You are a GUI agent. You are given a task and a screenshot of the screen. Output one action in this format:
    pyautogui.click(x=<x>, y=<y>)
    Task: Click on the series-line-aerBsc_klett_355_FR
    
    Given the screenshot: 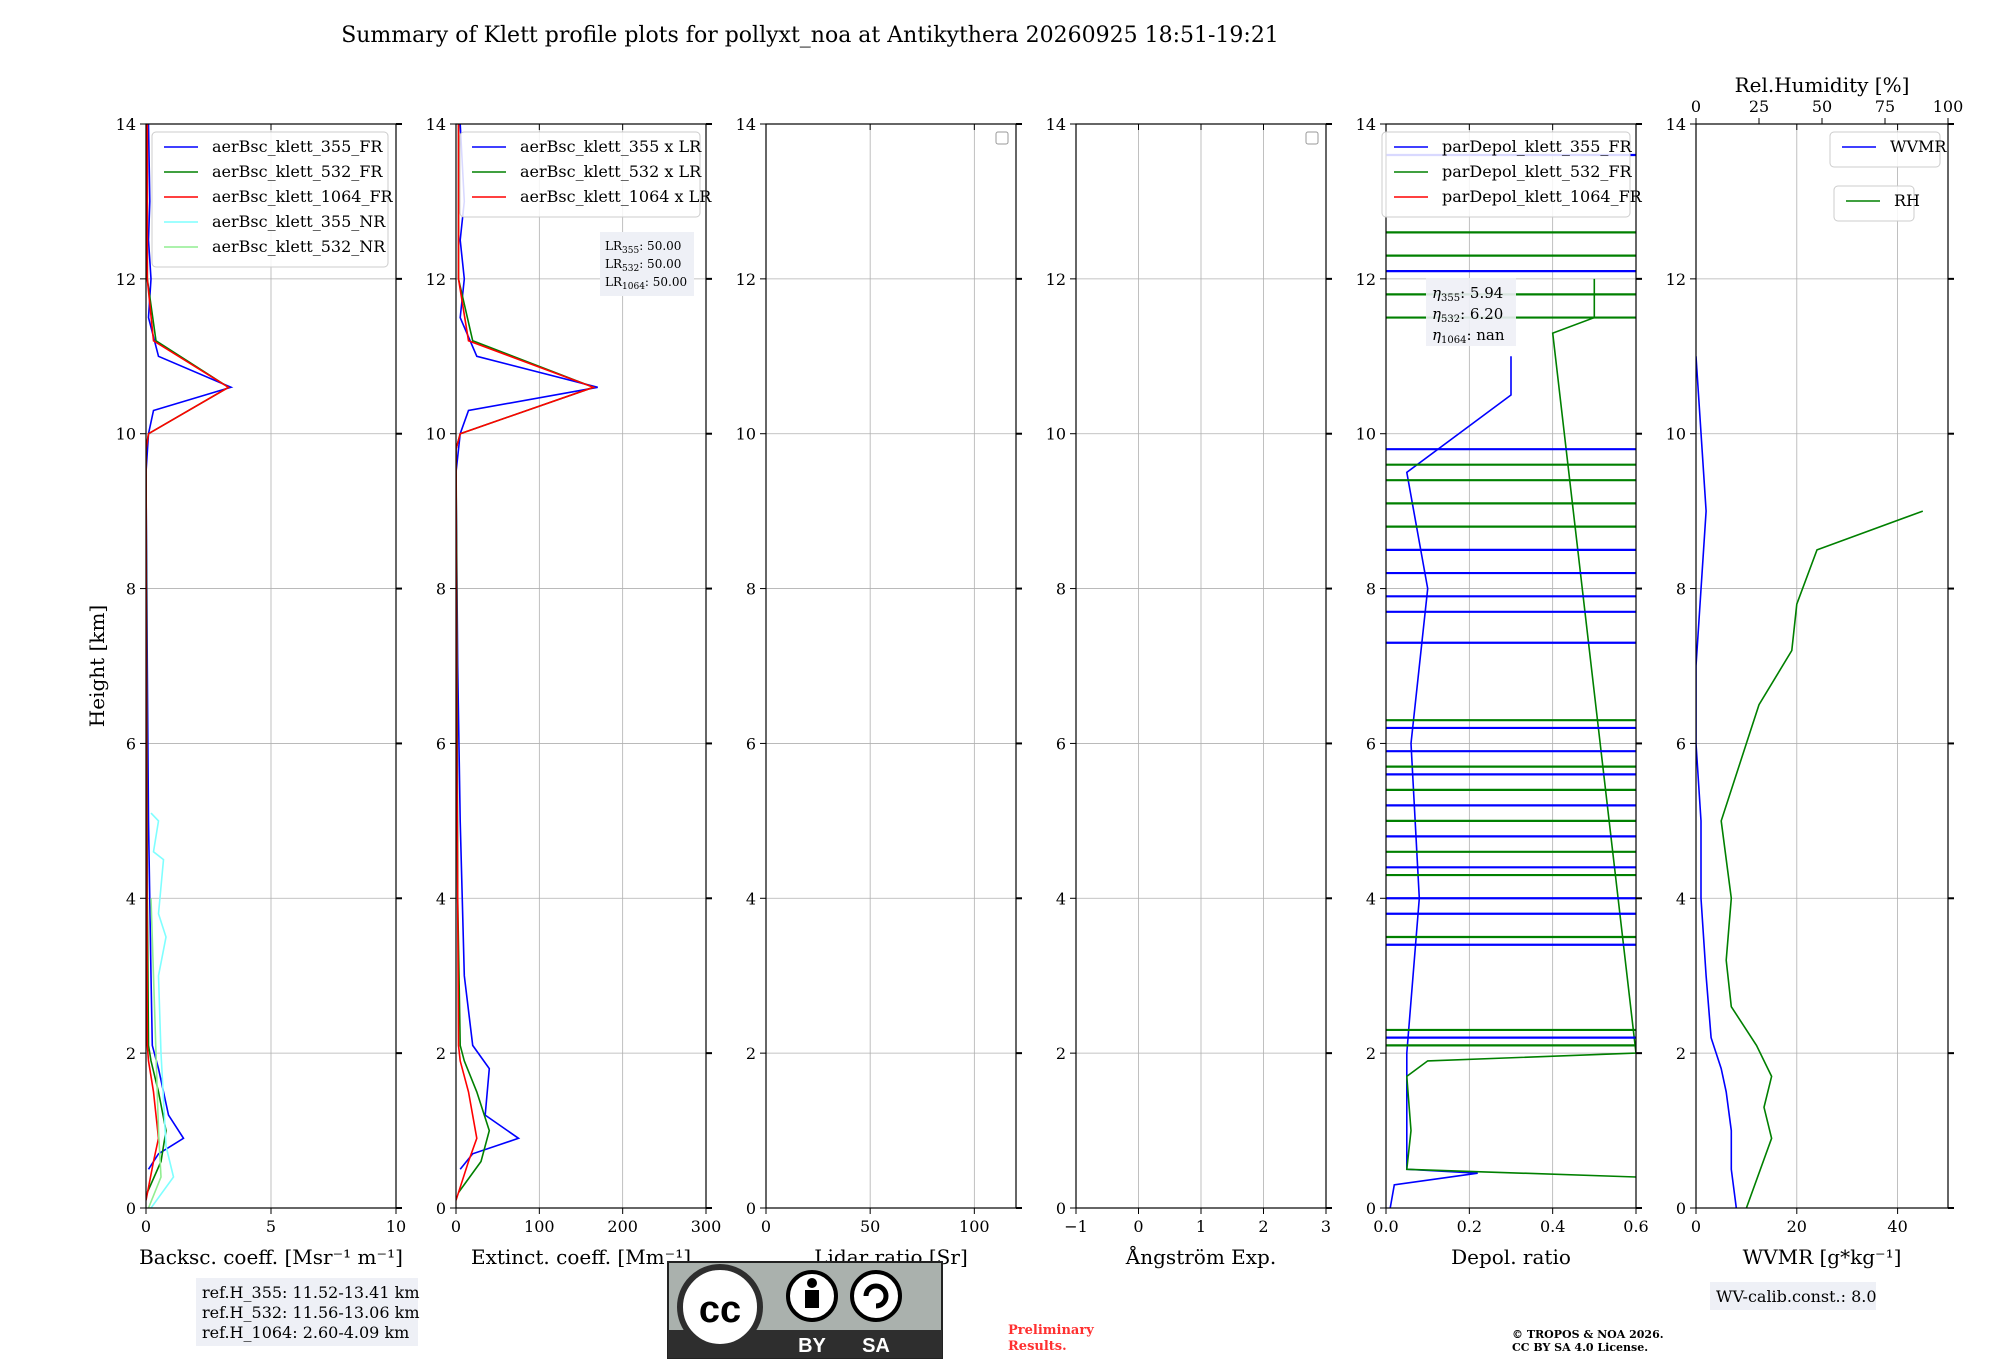 What is the action you would take?
    pyautogui.click(x=190, y=647)
    